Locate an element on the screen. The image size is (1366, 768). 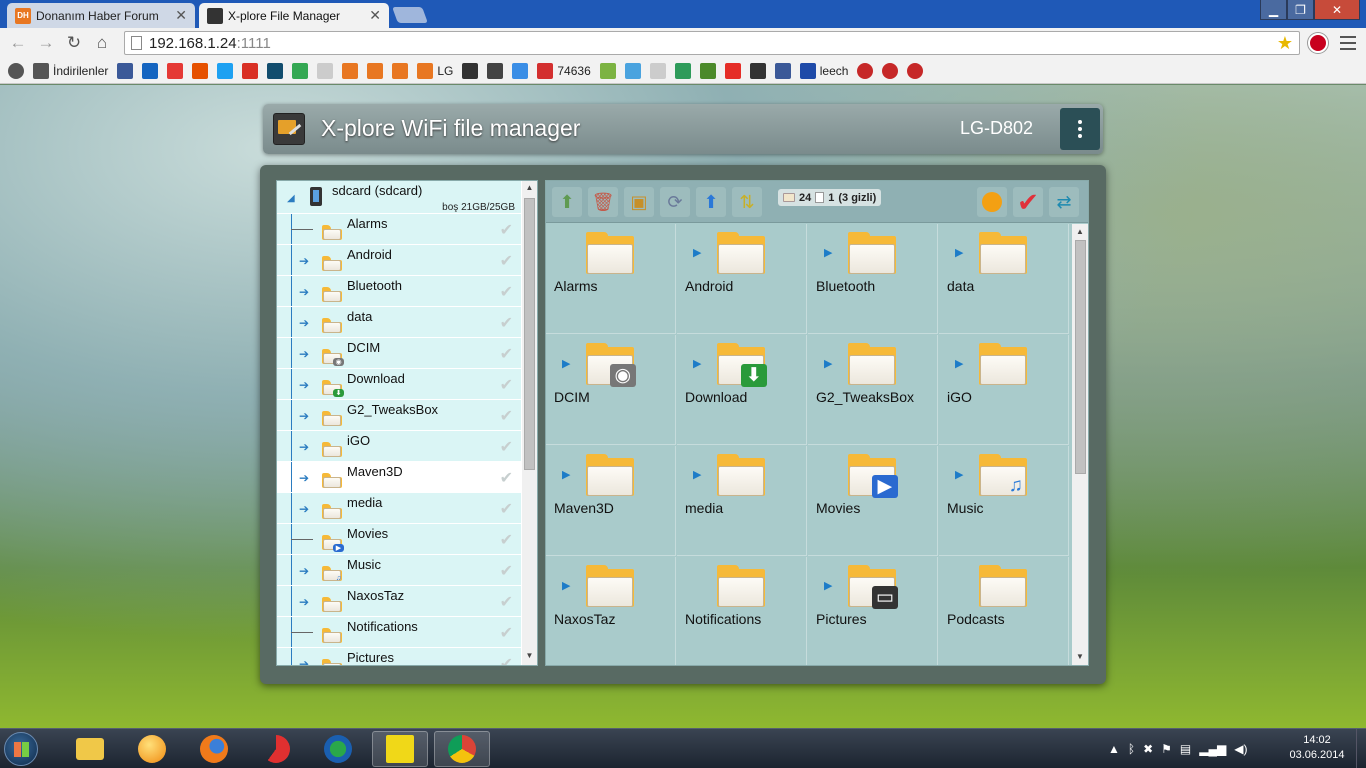
ccleaner-taskbar-icon is located at coordinates (276, 749).